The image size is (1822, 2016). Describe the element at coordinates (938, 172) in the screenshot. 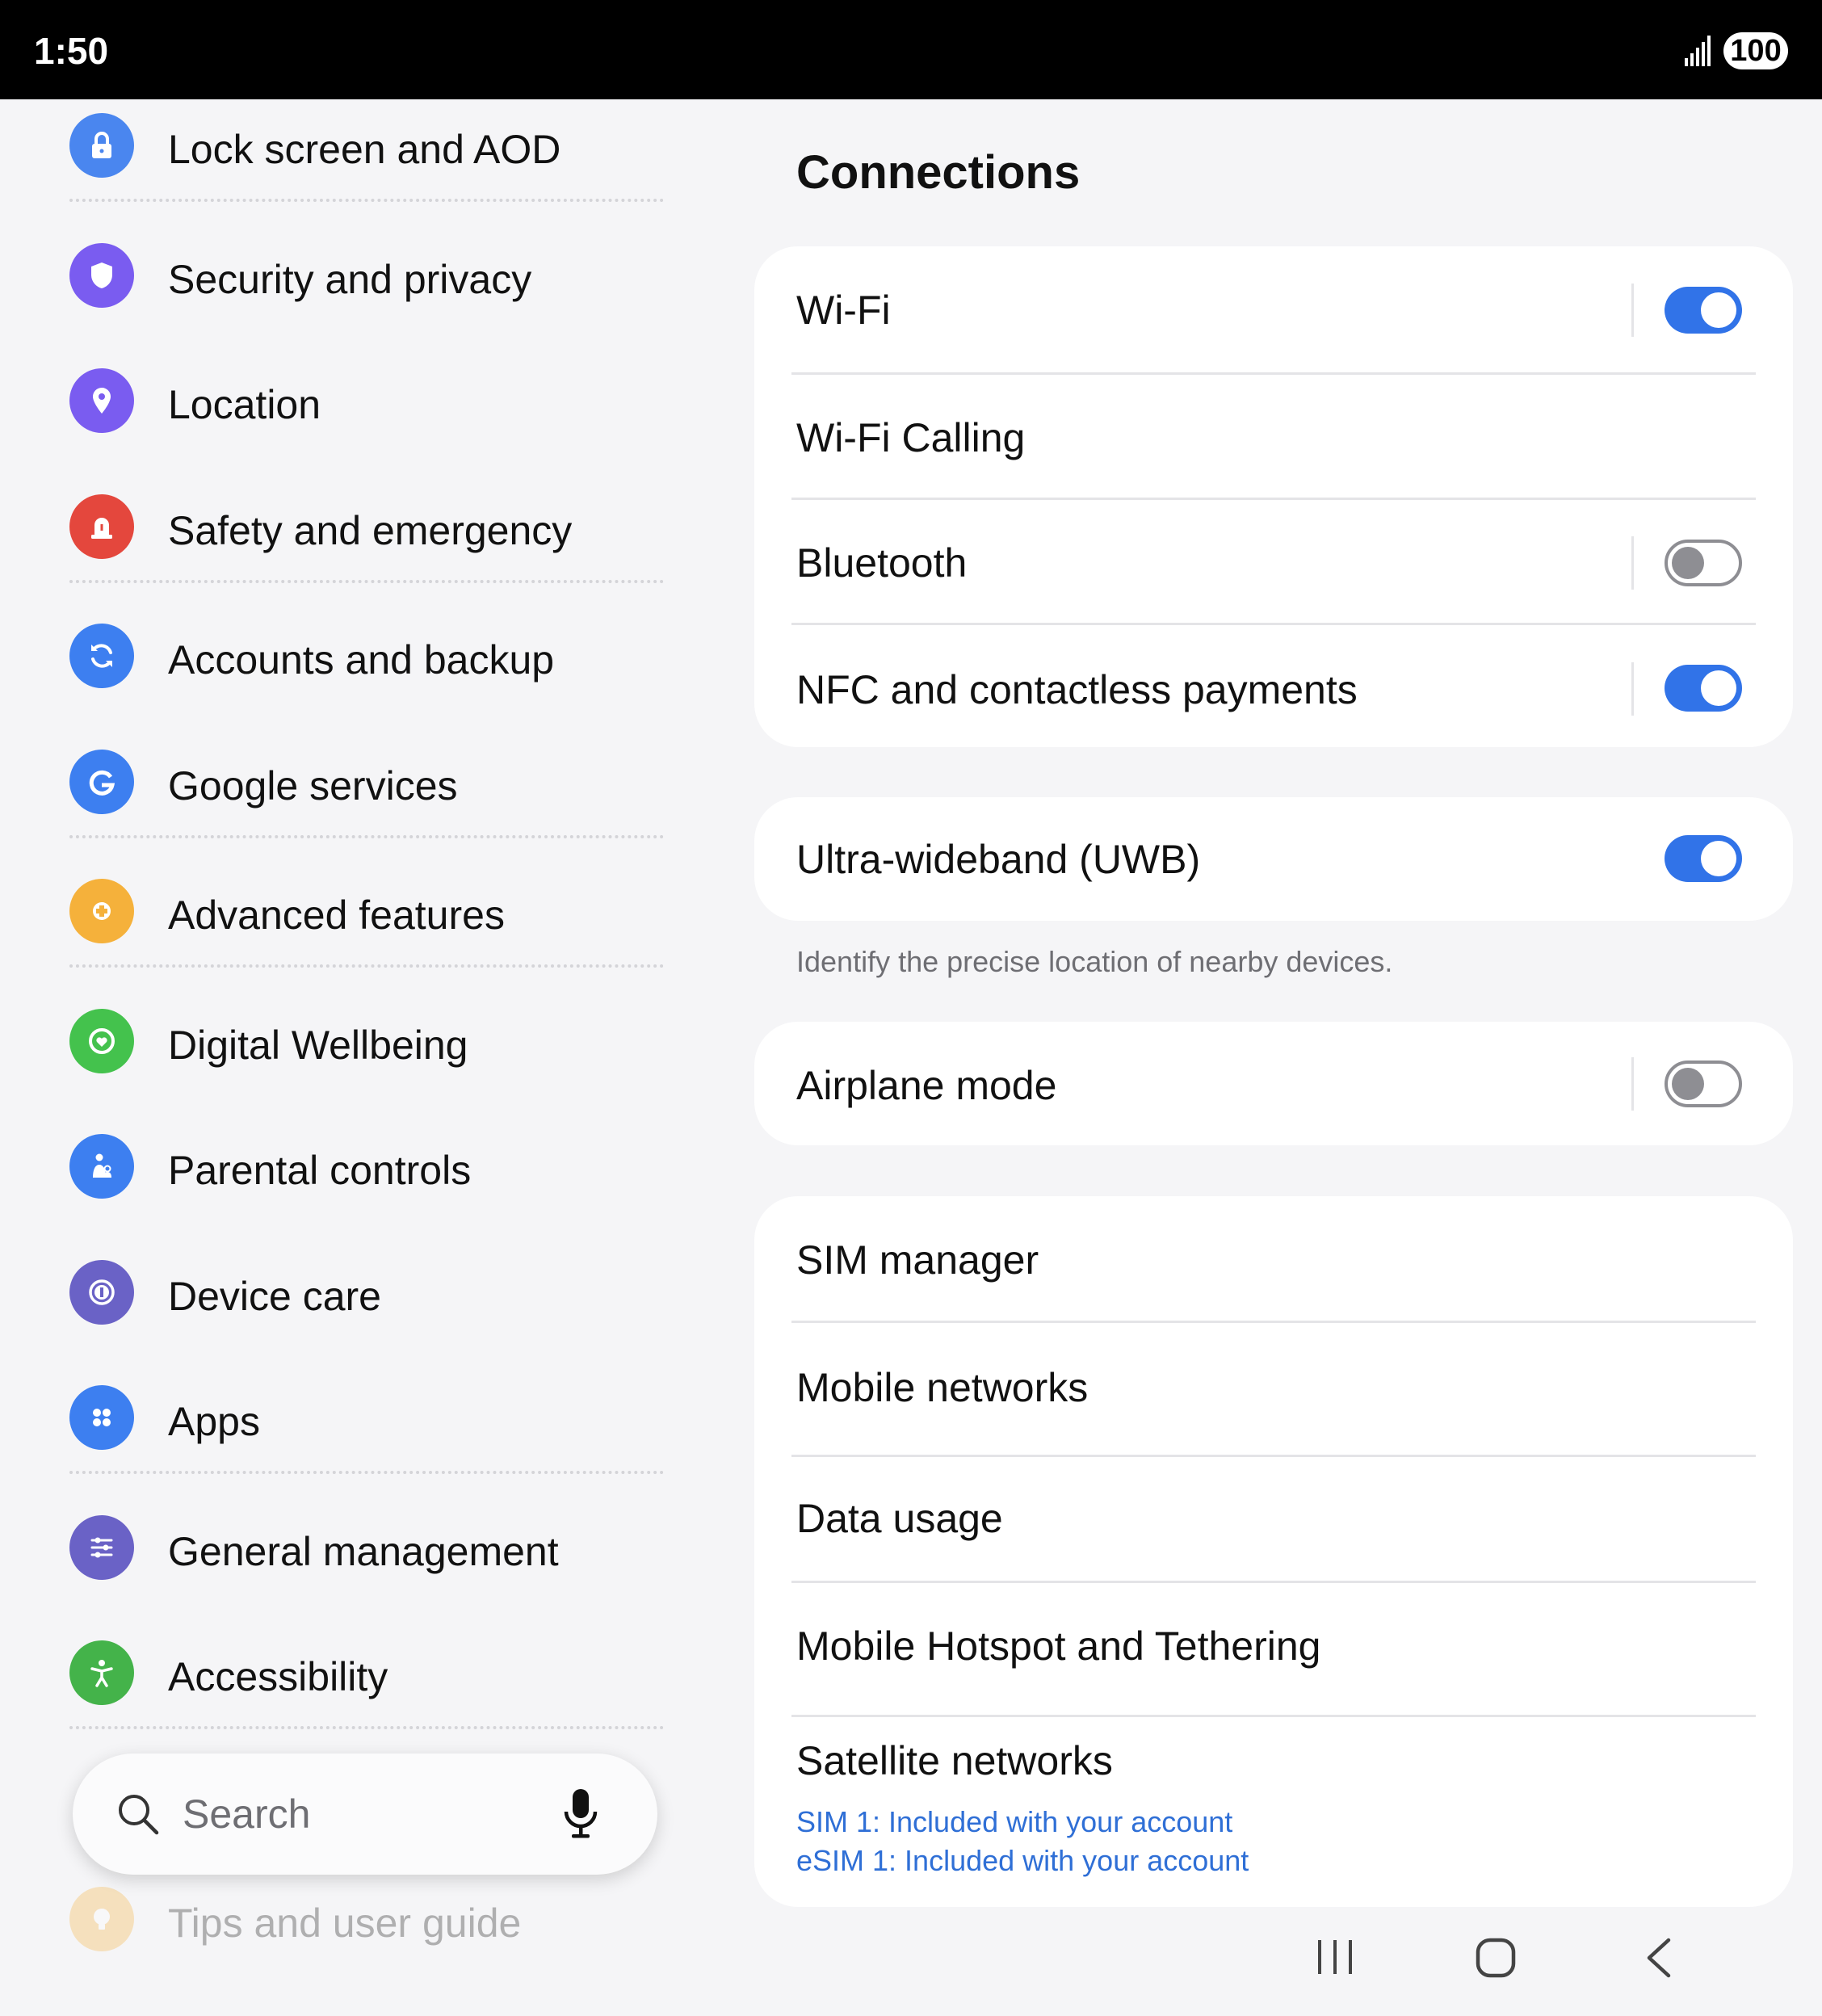

I see `page-title: Connections` at that location.